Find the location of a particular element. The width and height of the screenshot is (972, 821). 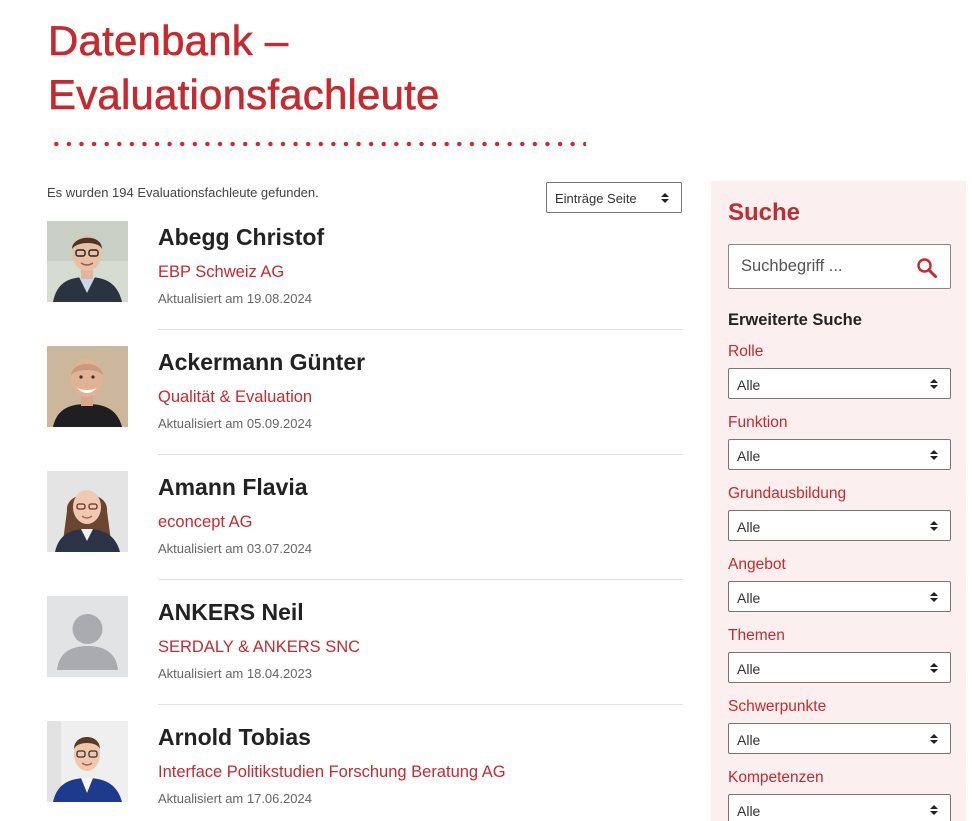

filter-themen: Themen Alle is located at coordinates (839, 661).